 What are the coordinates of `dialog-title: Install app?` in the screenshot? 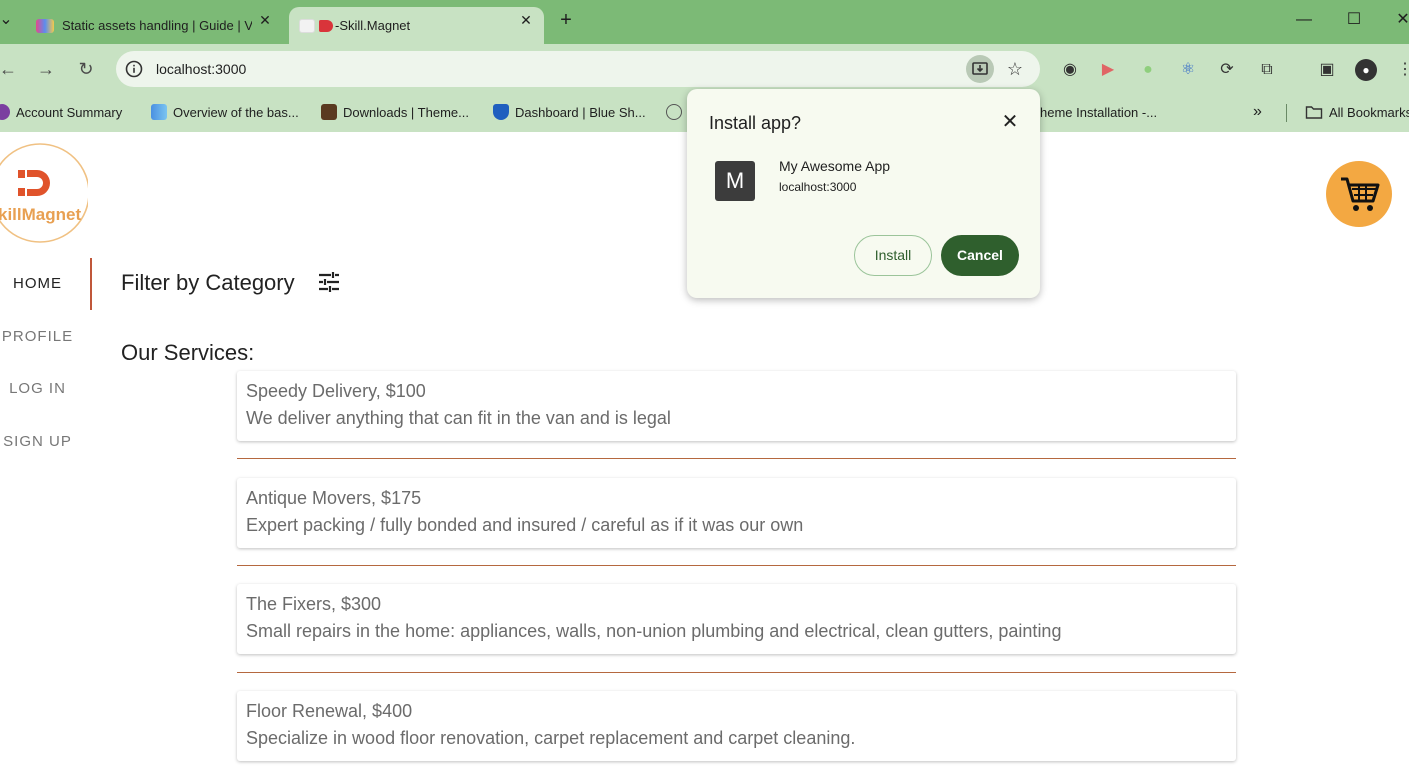 It's located at (755, 123).